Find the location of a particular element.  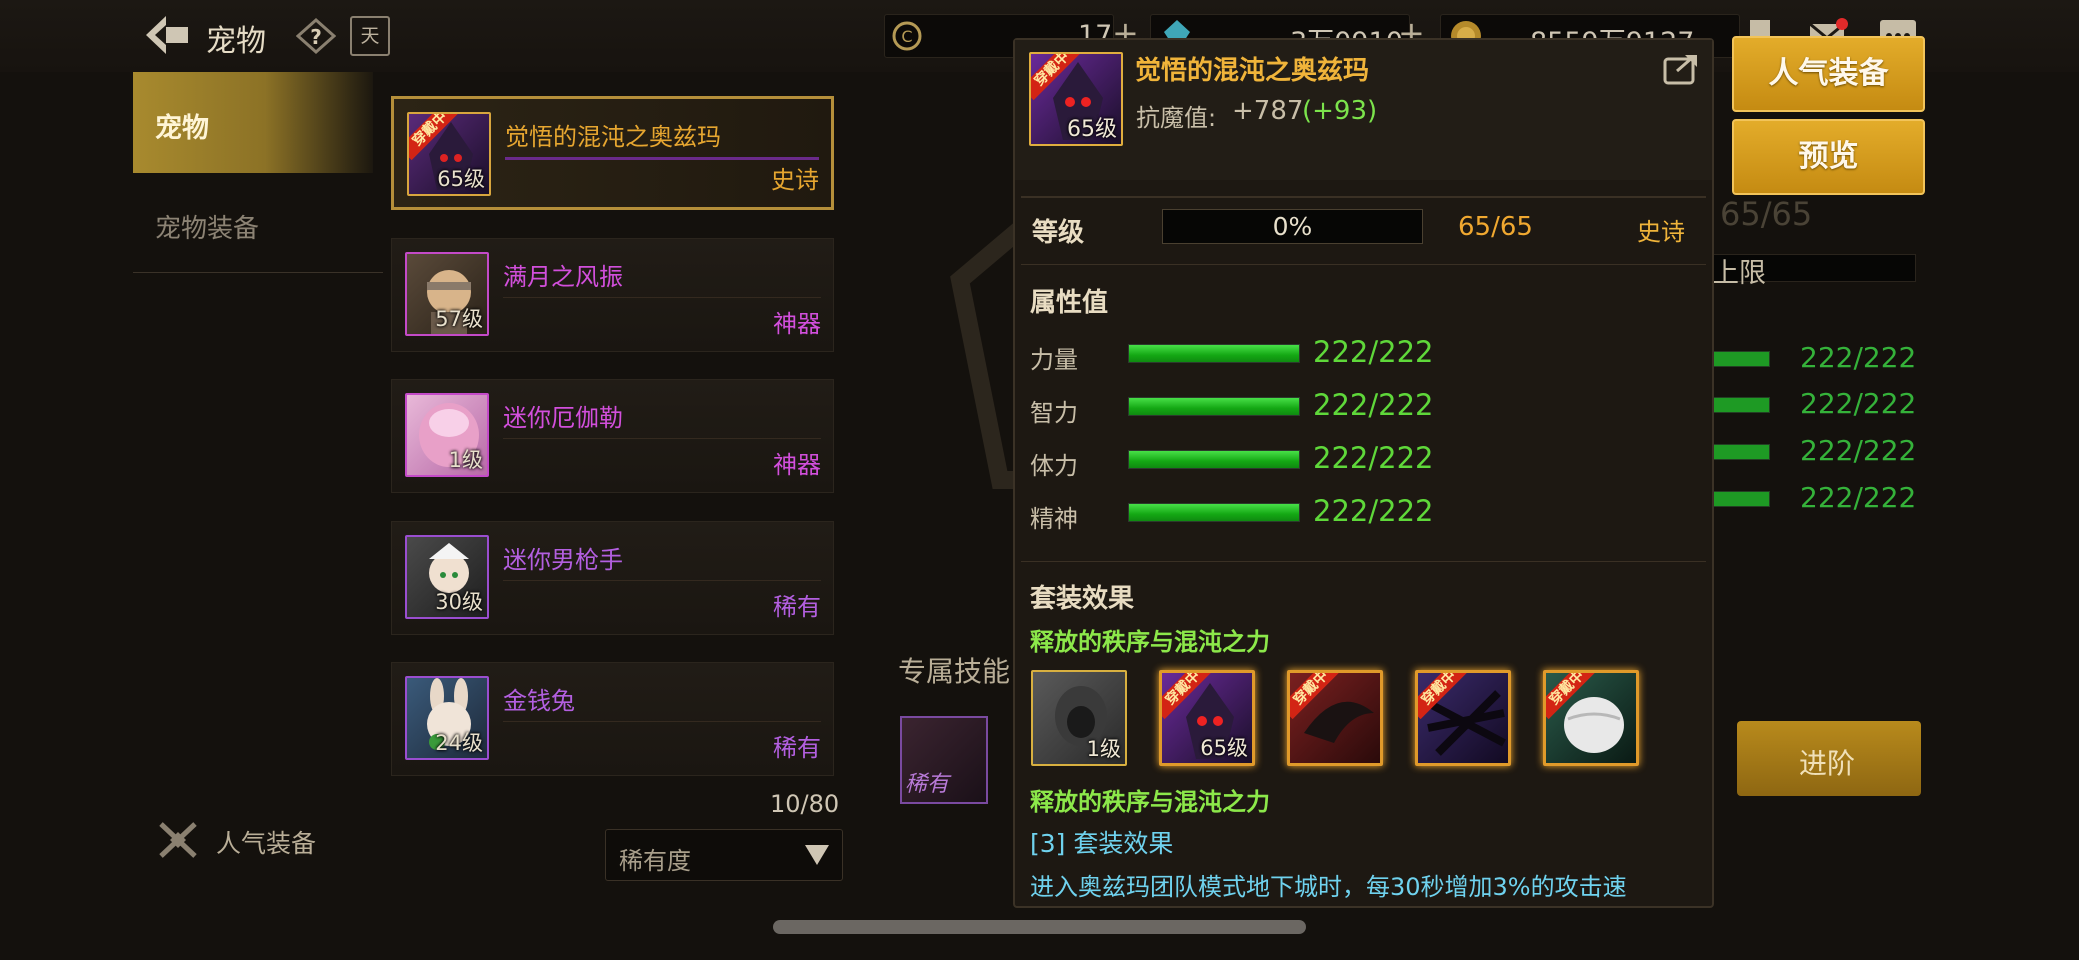

nav-popular-equipment-label: 人气装备 is located at coordinates (266, 843).